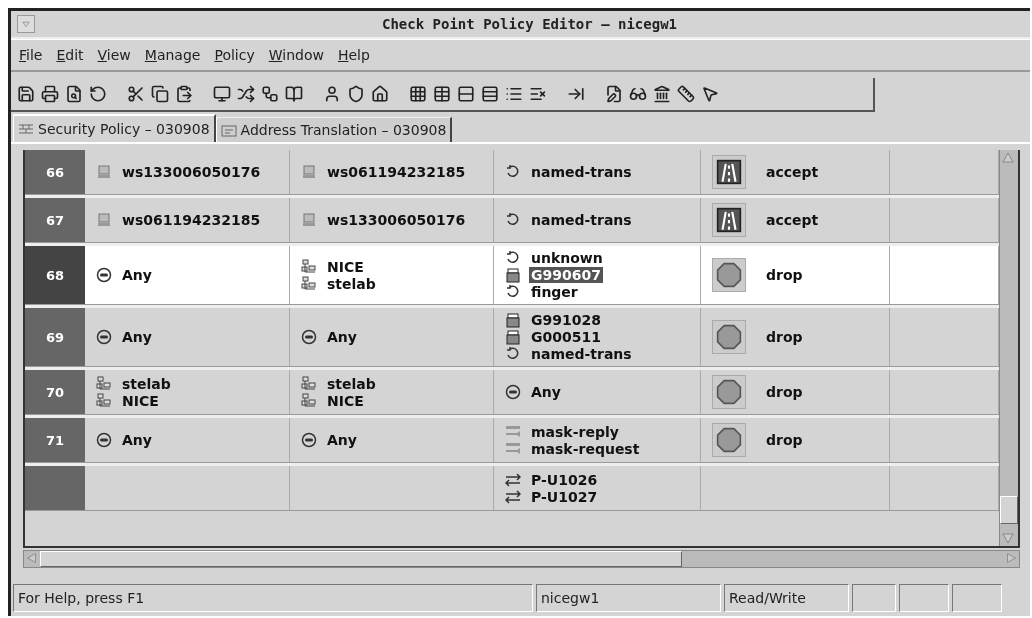 The width and height of the screenshot is (1032, 618). What do you see at coordinates (686, 94) in the screenshot?
I see `ruler-icon` at bounding box center [686, 94].